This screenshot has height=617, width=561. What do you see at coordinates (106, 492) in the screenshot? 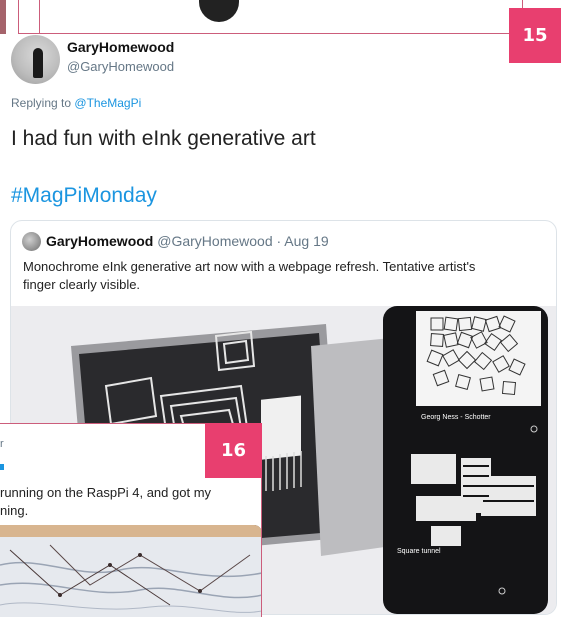
I see `next-tweet-line: running on the RaspPi 4, and got my` at bounding box center [106, 492].